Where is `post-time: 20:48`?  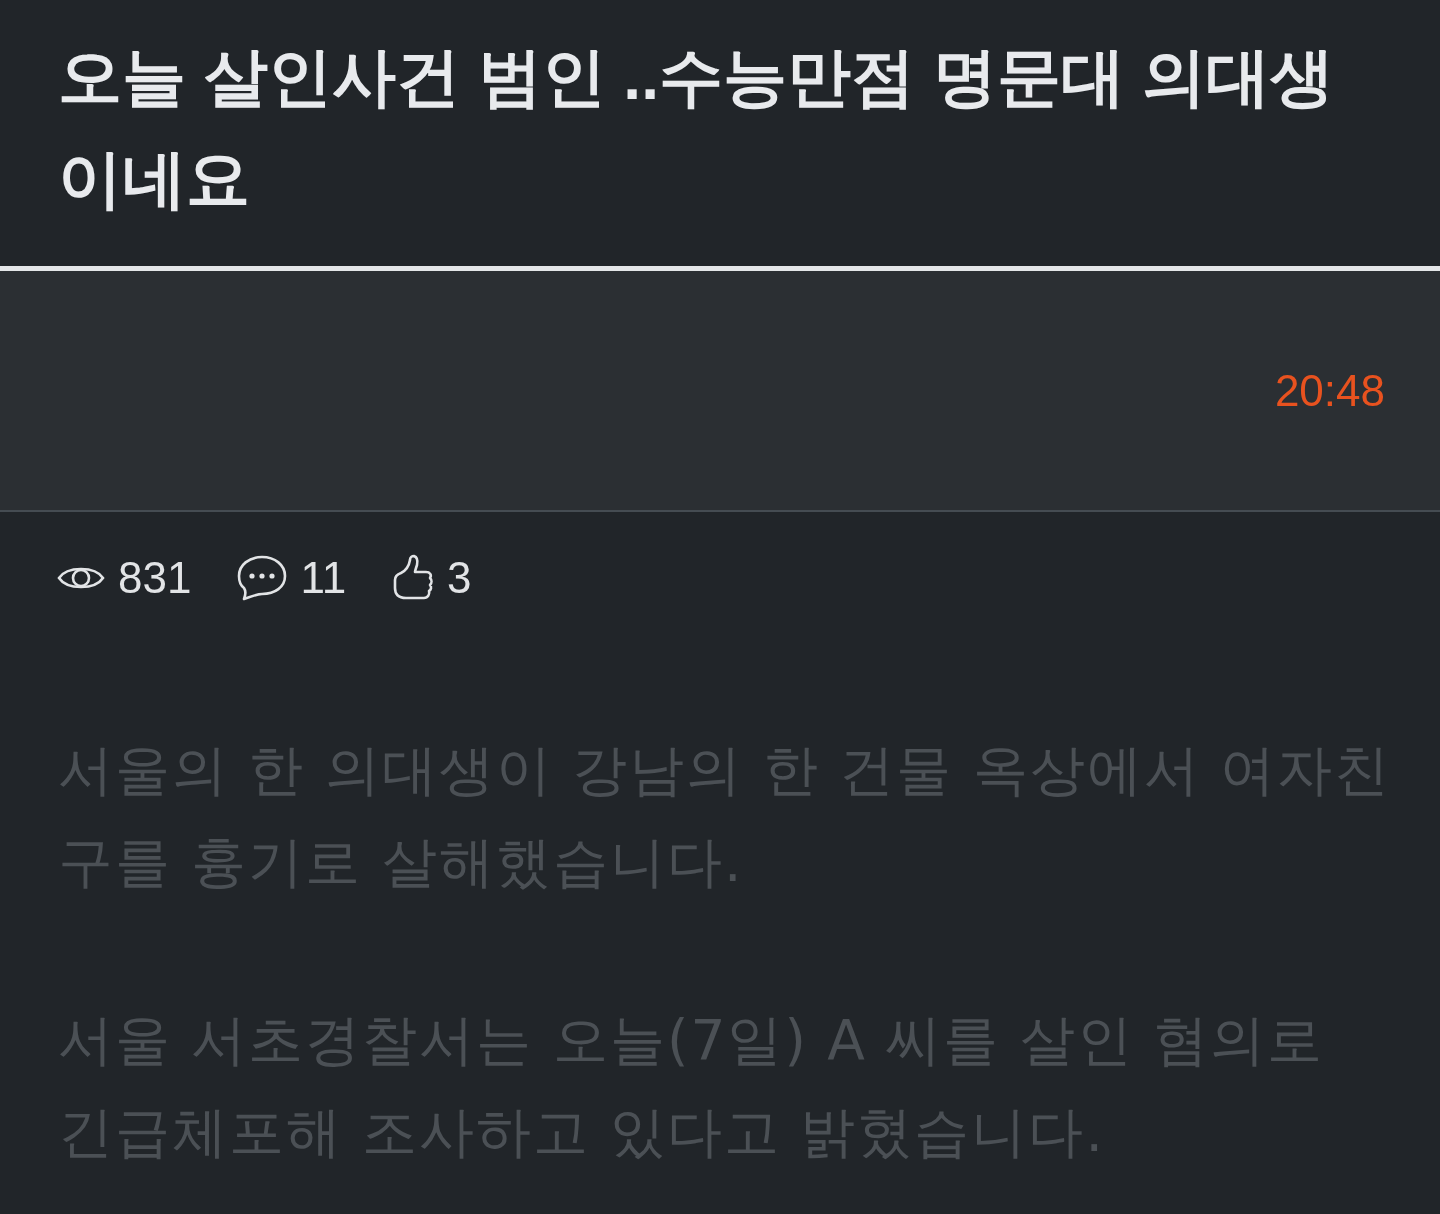 post-time: 20:48 is located at coordinates (1329, 390).